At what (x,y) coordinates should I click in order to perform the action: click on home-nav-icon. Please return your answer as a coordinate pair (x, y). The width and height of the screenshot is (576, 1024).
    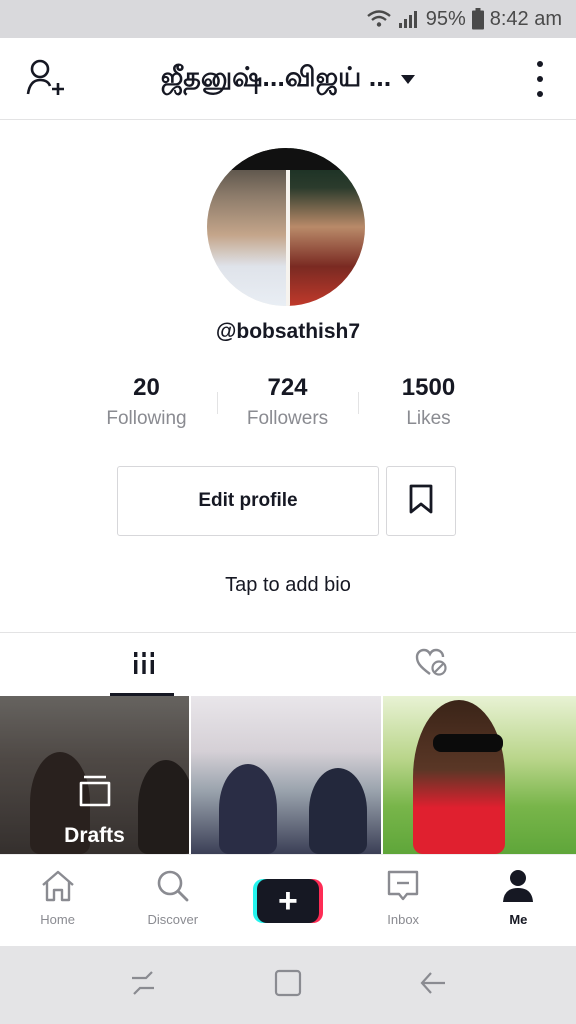
    Looking at the image, I should click on (288, 985).